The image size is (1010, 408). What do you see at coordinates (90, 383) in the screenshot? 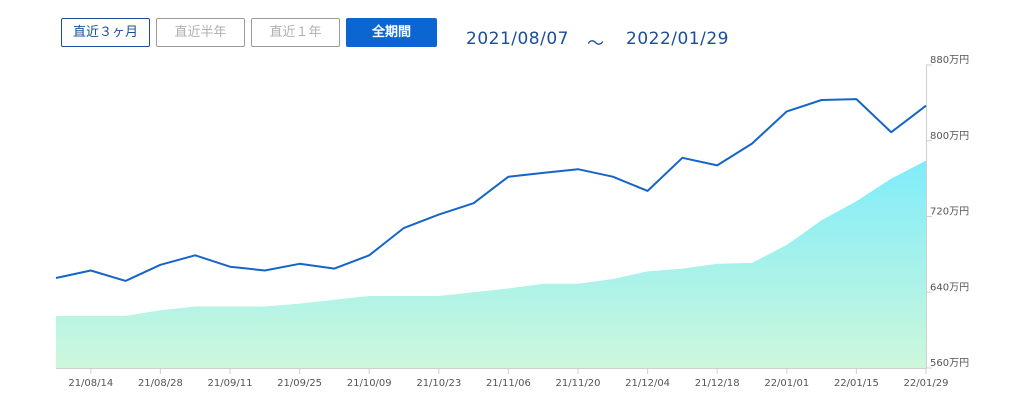
I see `x-tick-label: 21/08/14` at bounding box center [90, 383].